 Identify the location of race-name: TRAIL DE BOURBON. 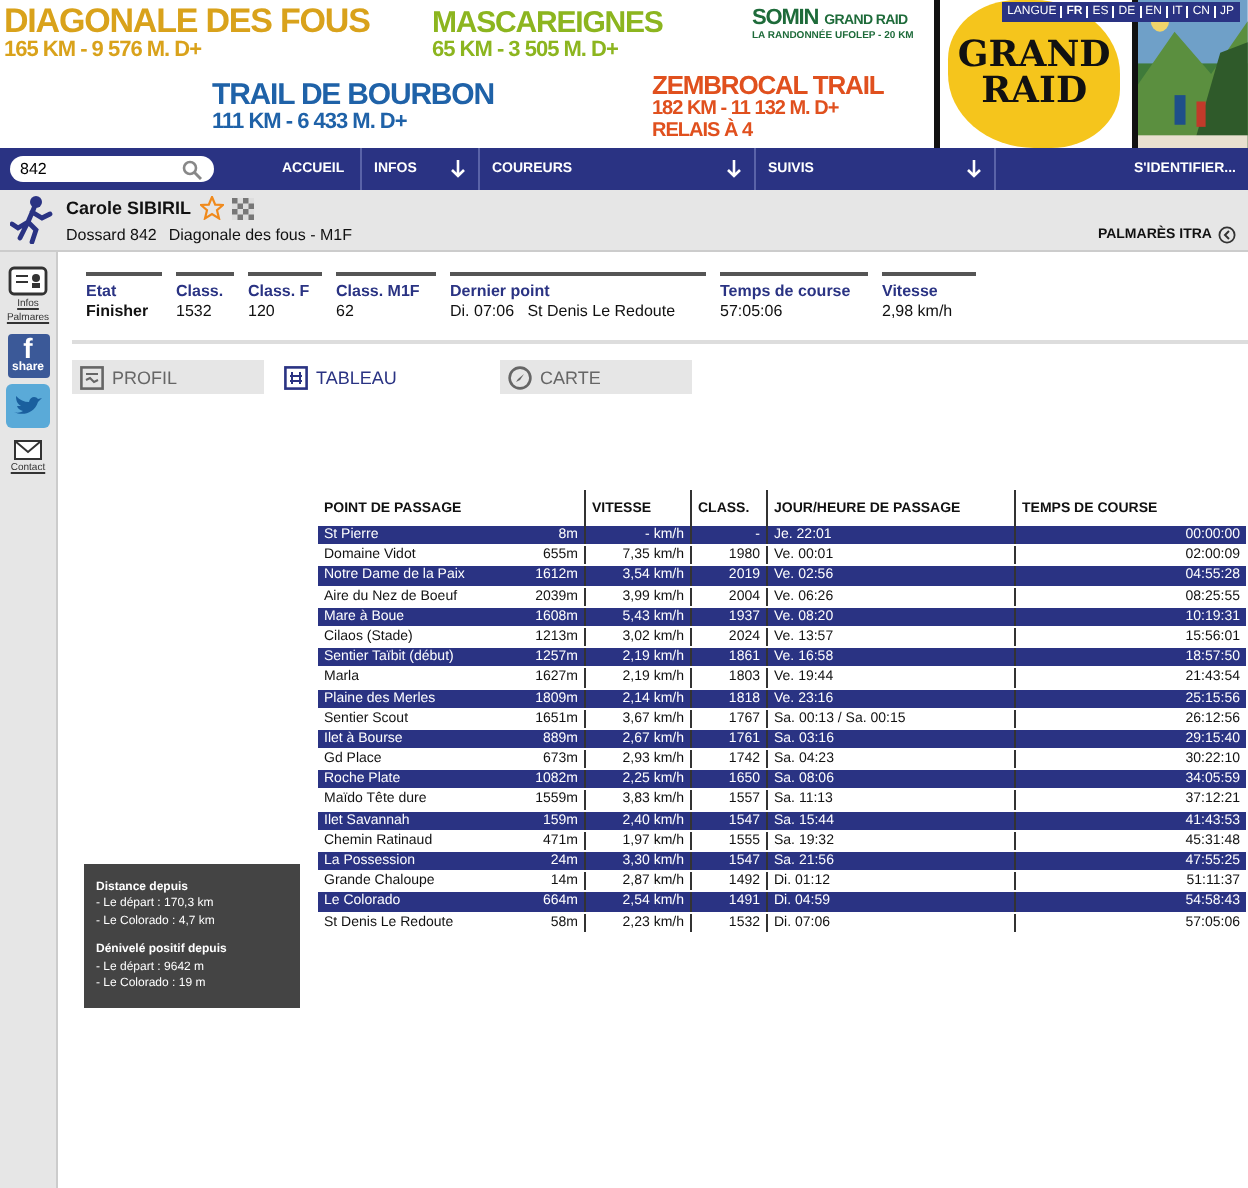
(353, 95).